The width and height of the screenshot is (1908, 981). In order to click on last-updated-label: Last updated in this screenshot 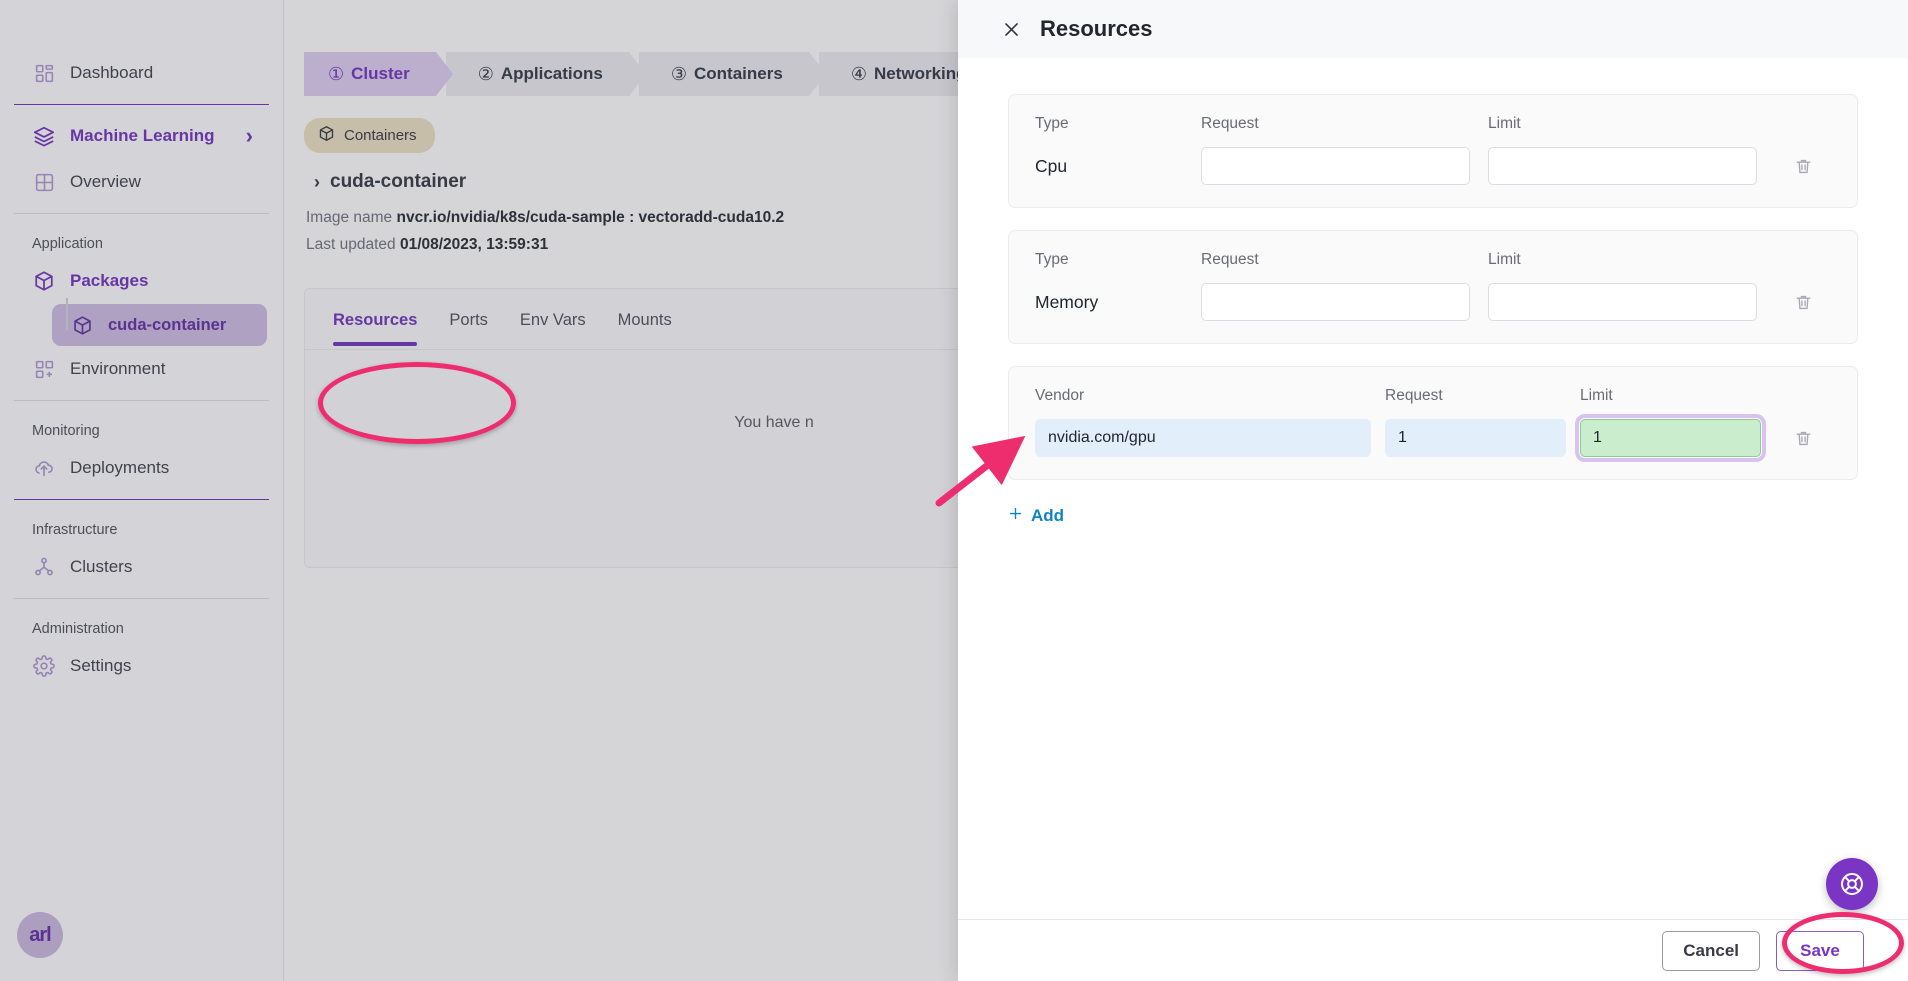, I will do `click(351, 244)`.